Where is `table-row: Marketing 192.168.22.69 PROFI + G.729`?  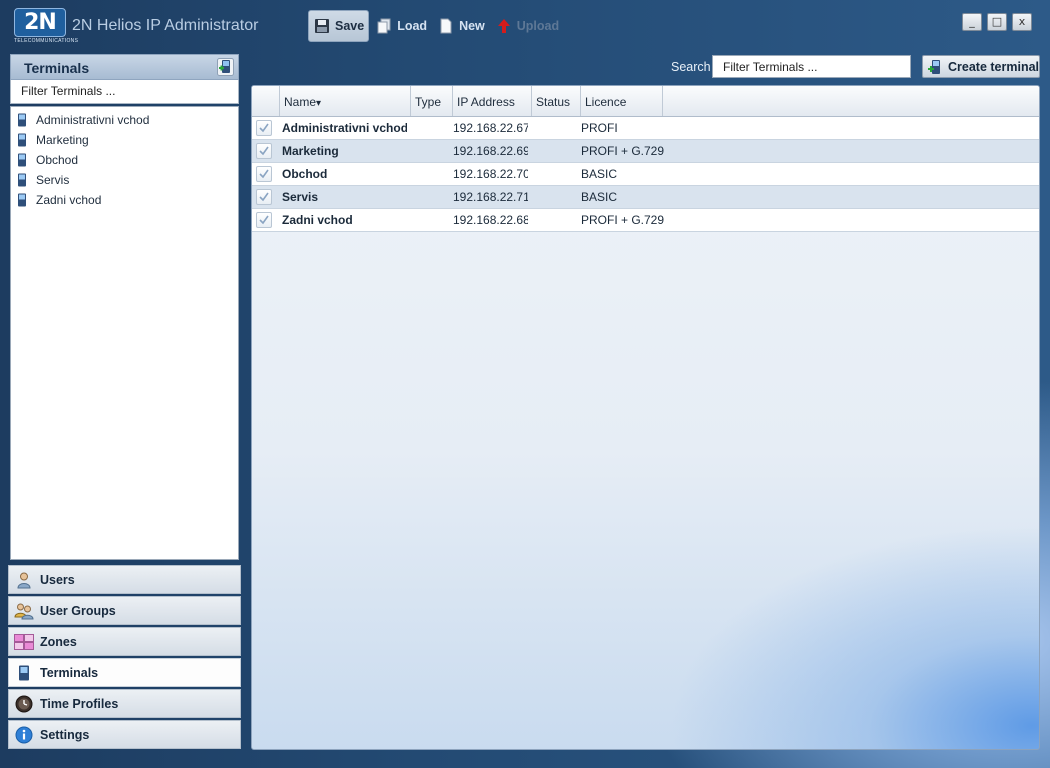
table-row: Marketing 192.168.22.69 PROFI + G.729 is located at coordinates (645, 151).